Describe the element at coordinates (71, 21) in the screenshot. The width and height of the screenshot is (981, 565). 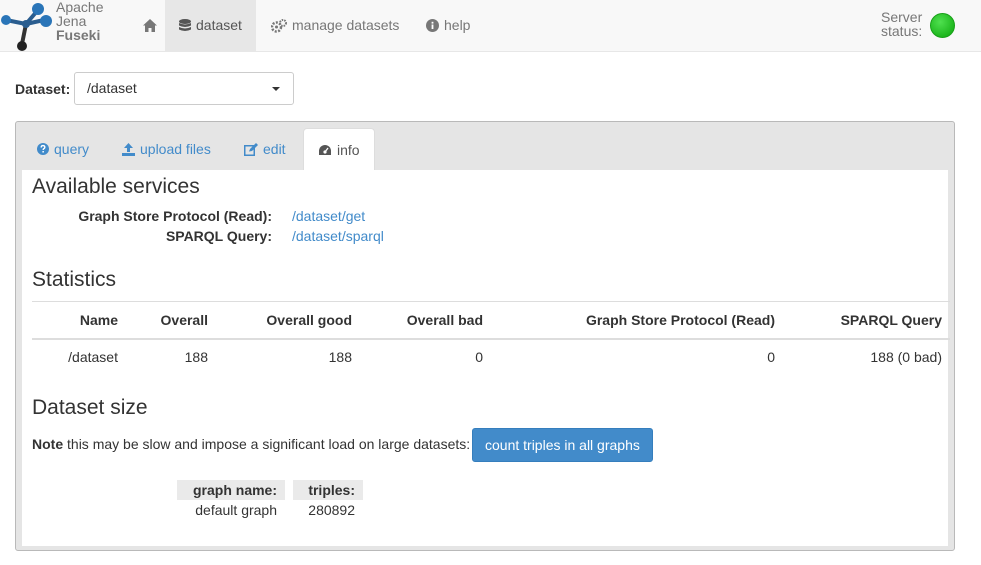
I see `brand-line-2: Jena` at that location.